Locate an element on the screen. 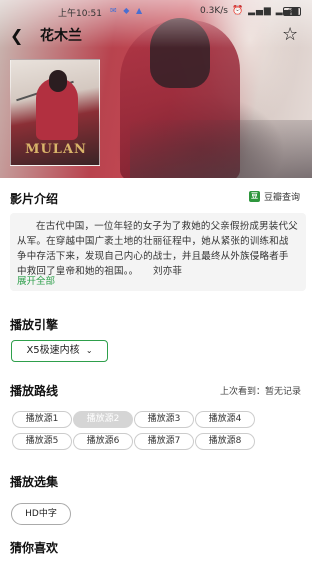 The width and height of the screenshot is (320, 563). status-bar: 上午10:51 ✉ ◆ ▲ 0.3K/s ⏰ ▂▄▆ ▂▄▆ 88 is located at coordinates (156, 13).